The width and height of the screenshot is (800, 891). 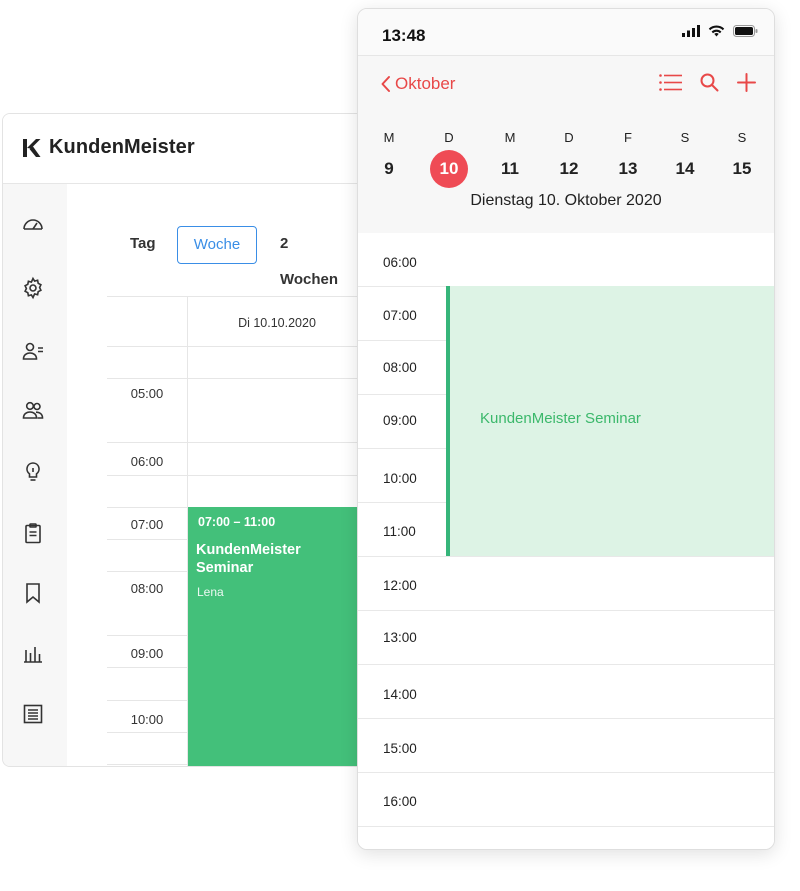 I want to click on nav-actions, so click(x=707, y=82).